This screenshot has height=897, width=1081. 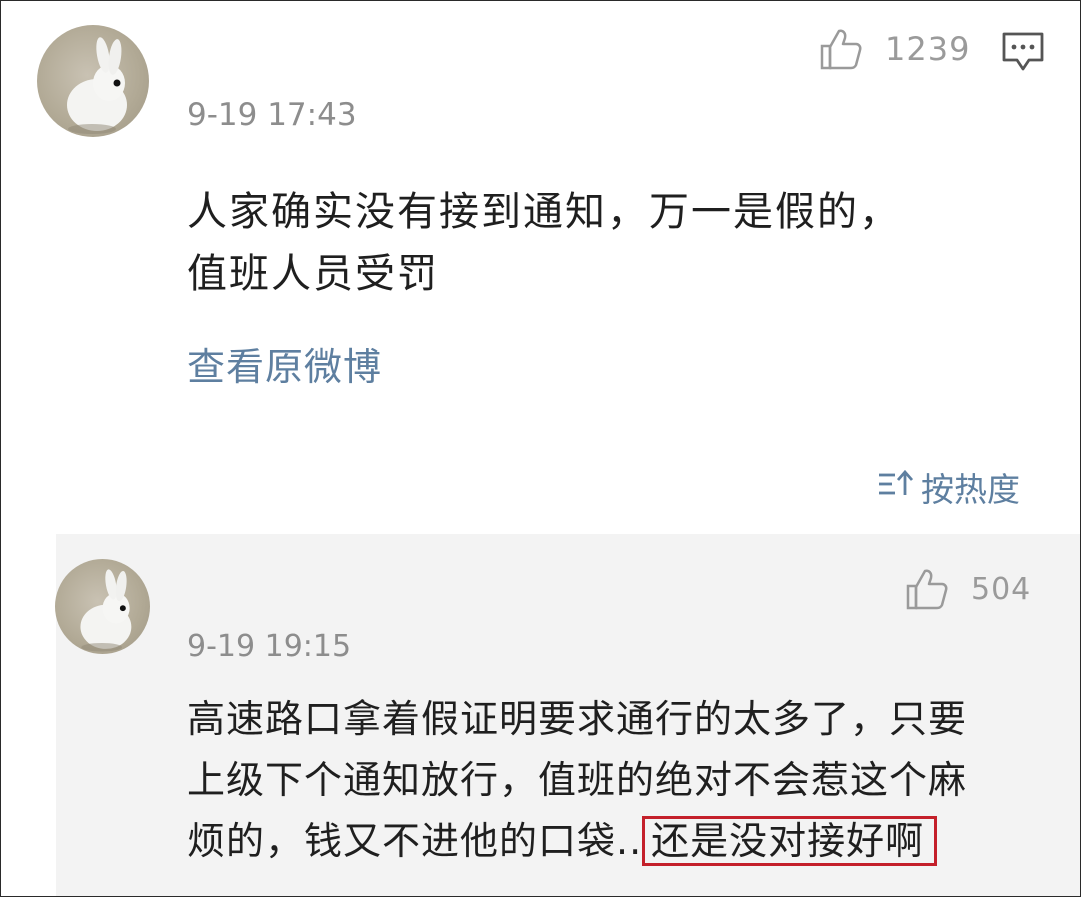 What do you see at coordinates (269, 646) in the screenshot?
I see `comment-time: 9-19 19:15` at bounding box center [269, 646].